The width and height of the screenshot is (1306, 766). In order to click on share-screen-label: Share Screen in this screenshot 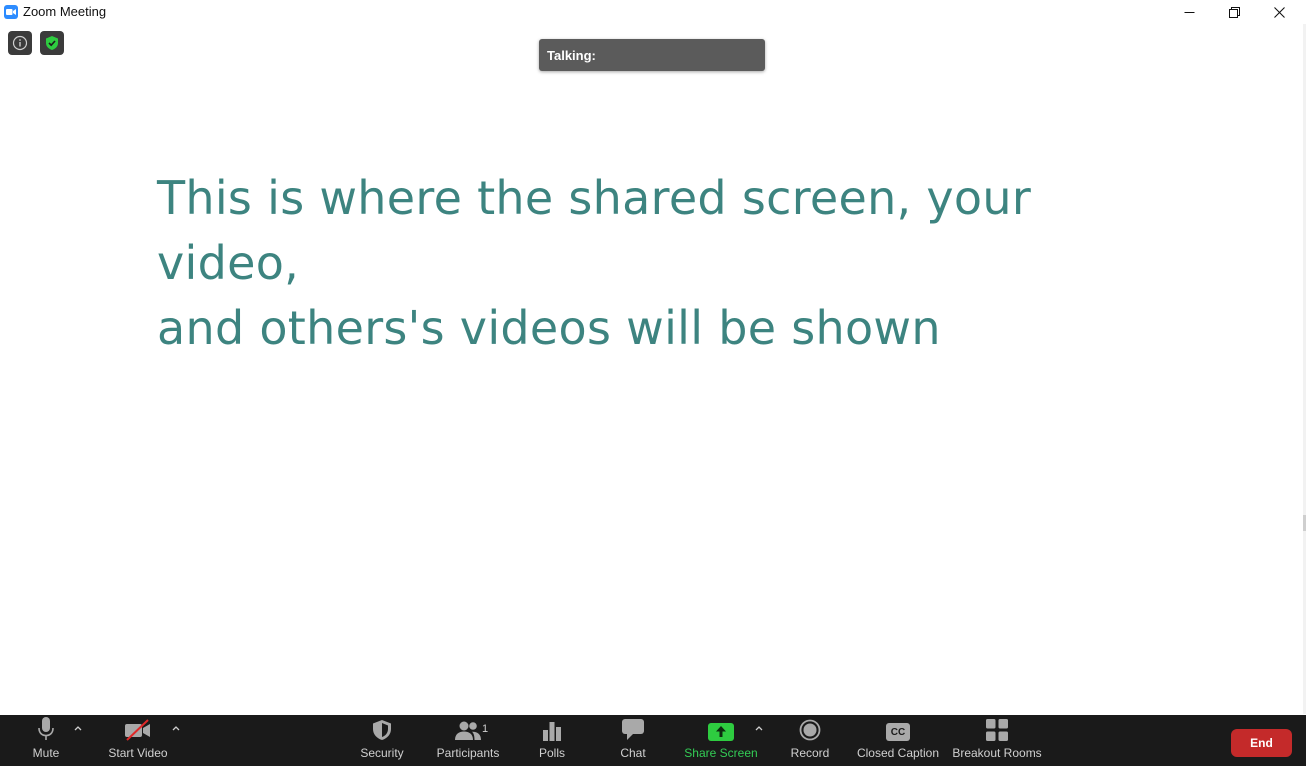, I will do `click(721, 753)`.